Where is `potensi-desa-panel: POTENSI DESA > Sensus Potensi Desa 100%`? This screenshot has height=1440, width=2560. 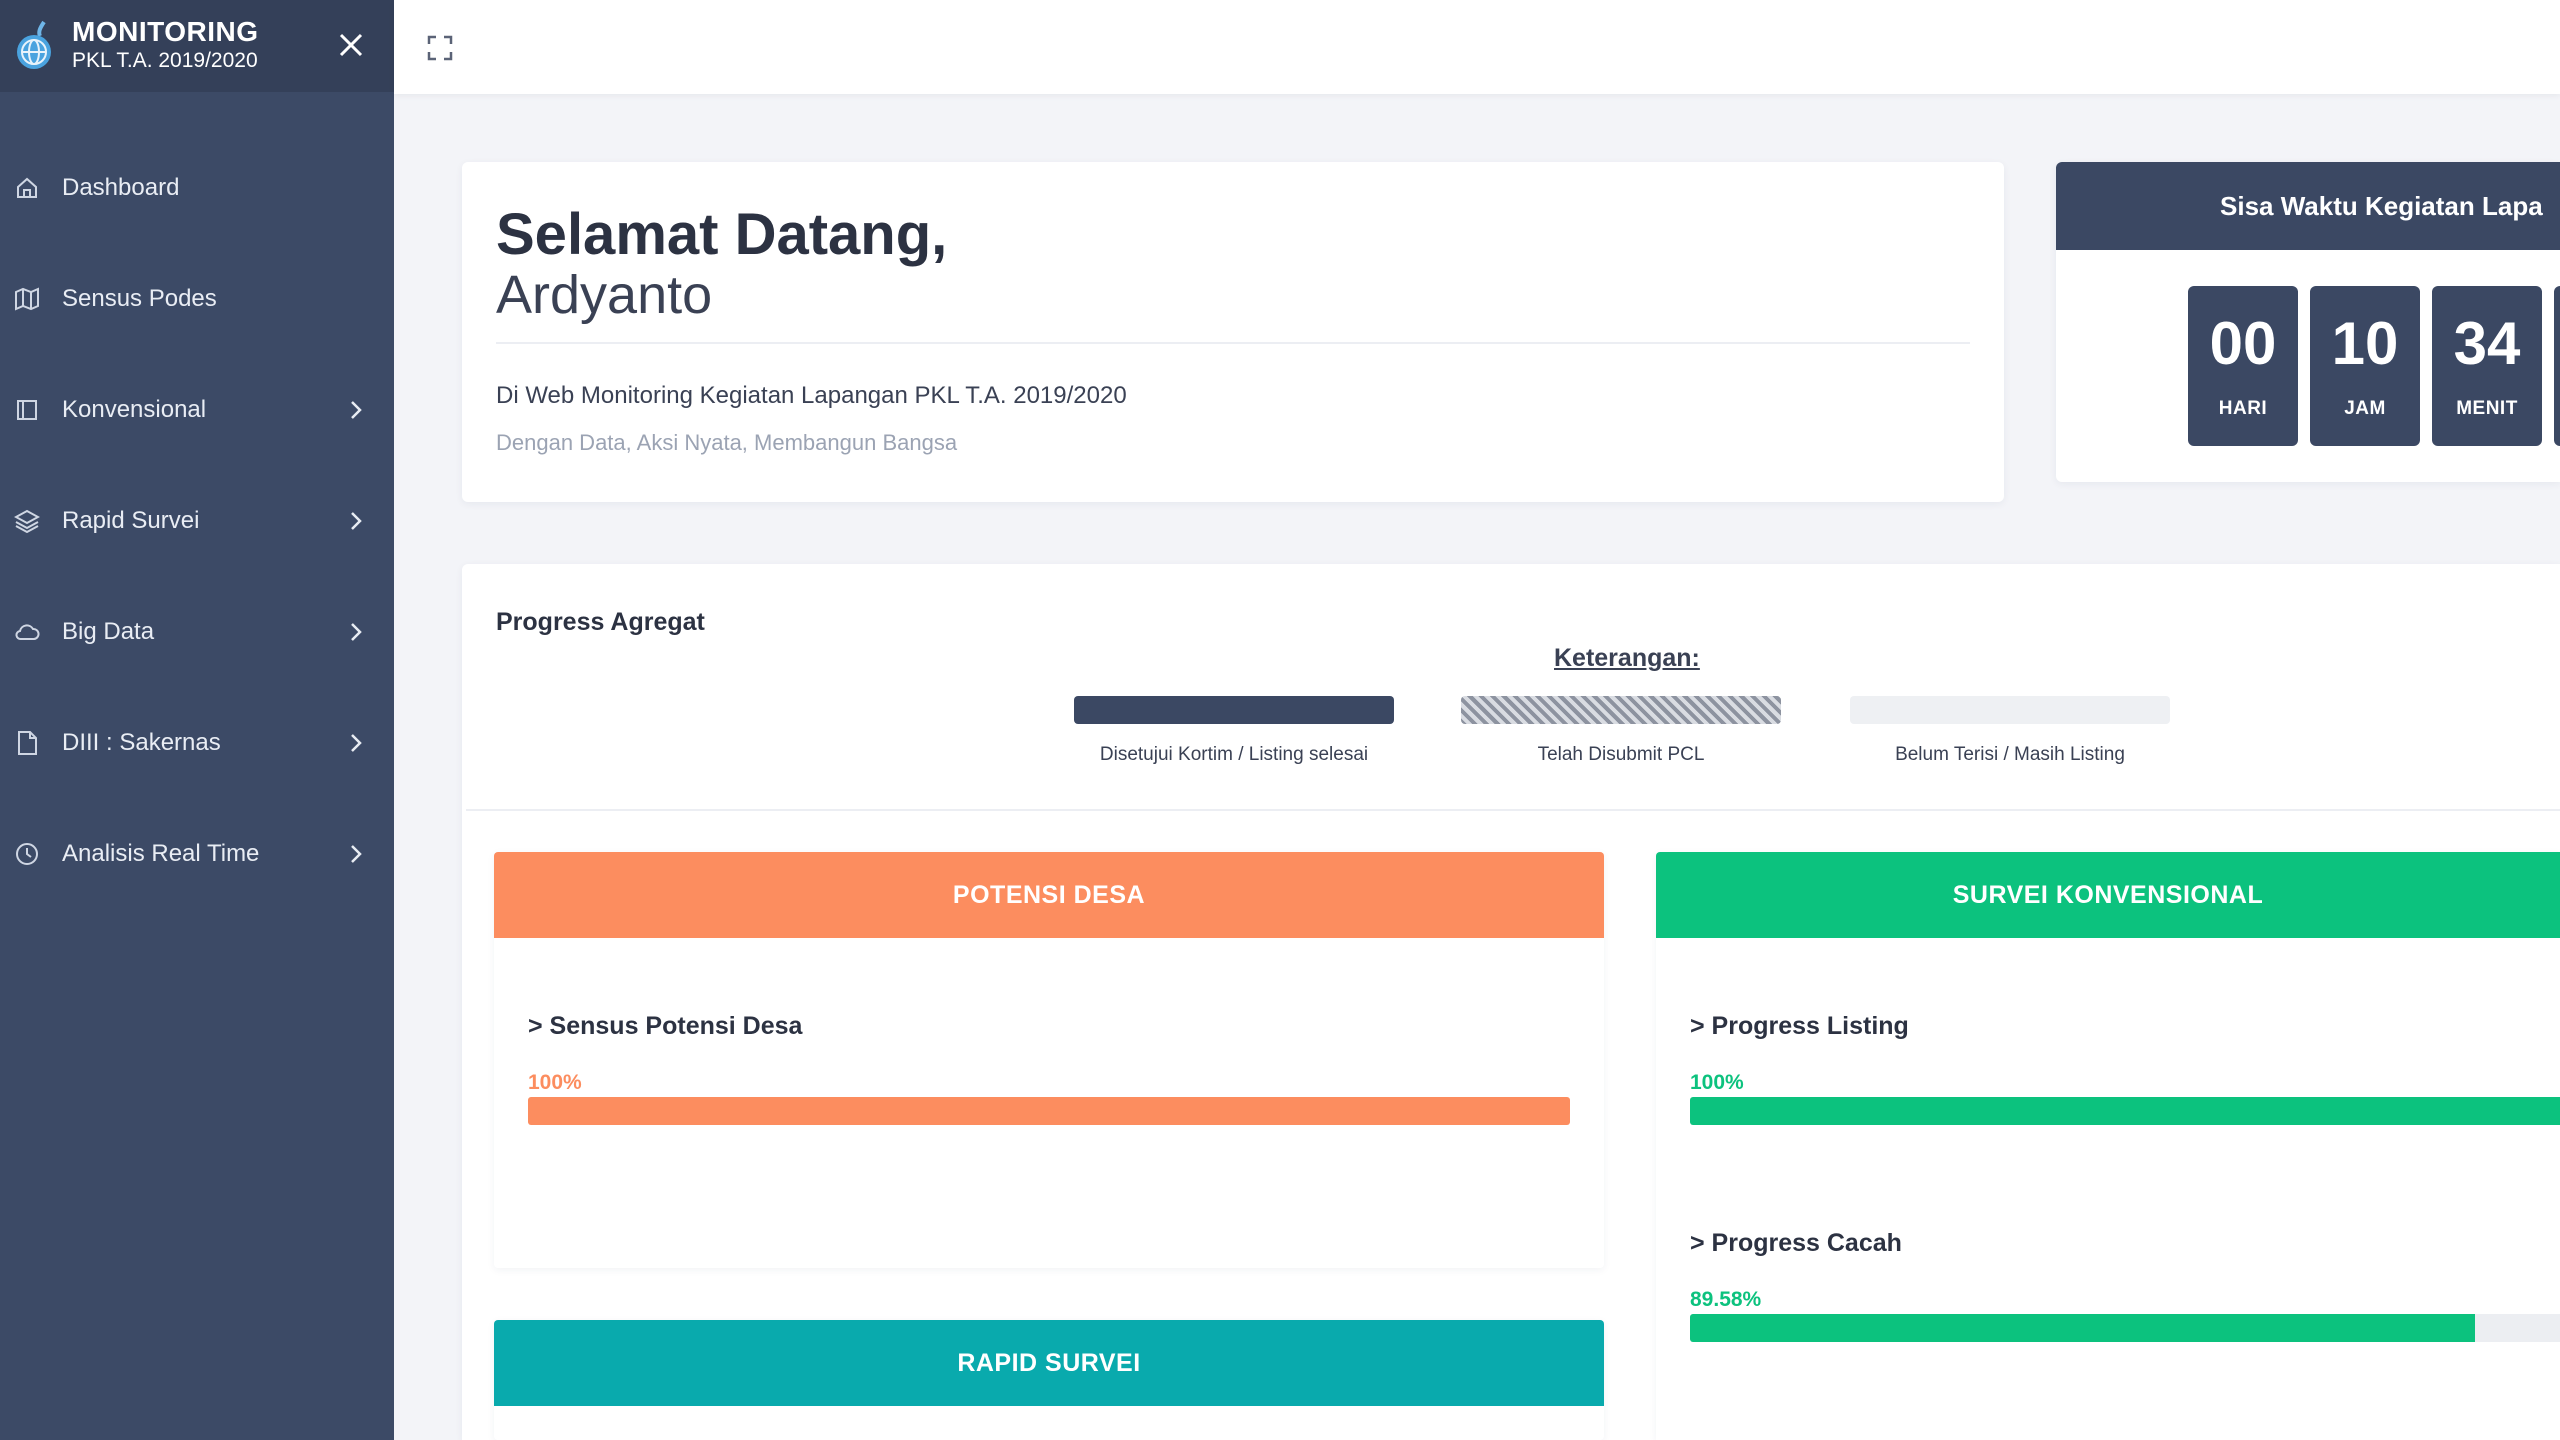
potensi-desa-panel: POTENSI DESA > Sensus Potensi Desa 100% is located at coordinates (1049, 1060).